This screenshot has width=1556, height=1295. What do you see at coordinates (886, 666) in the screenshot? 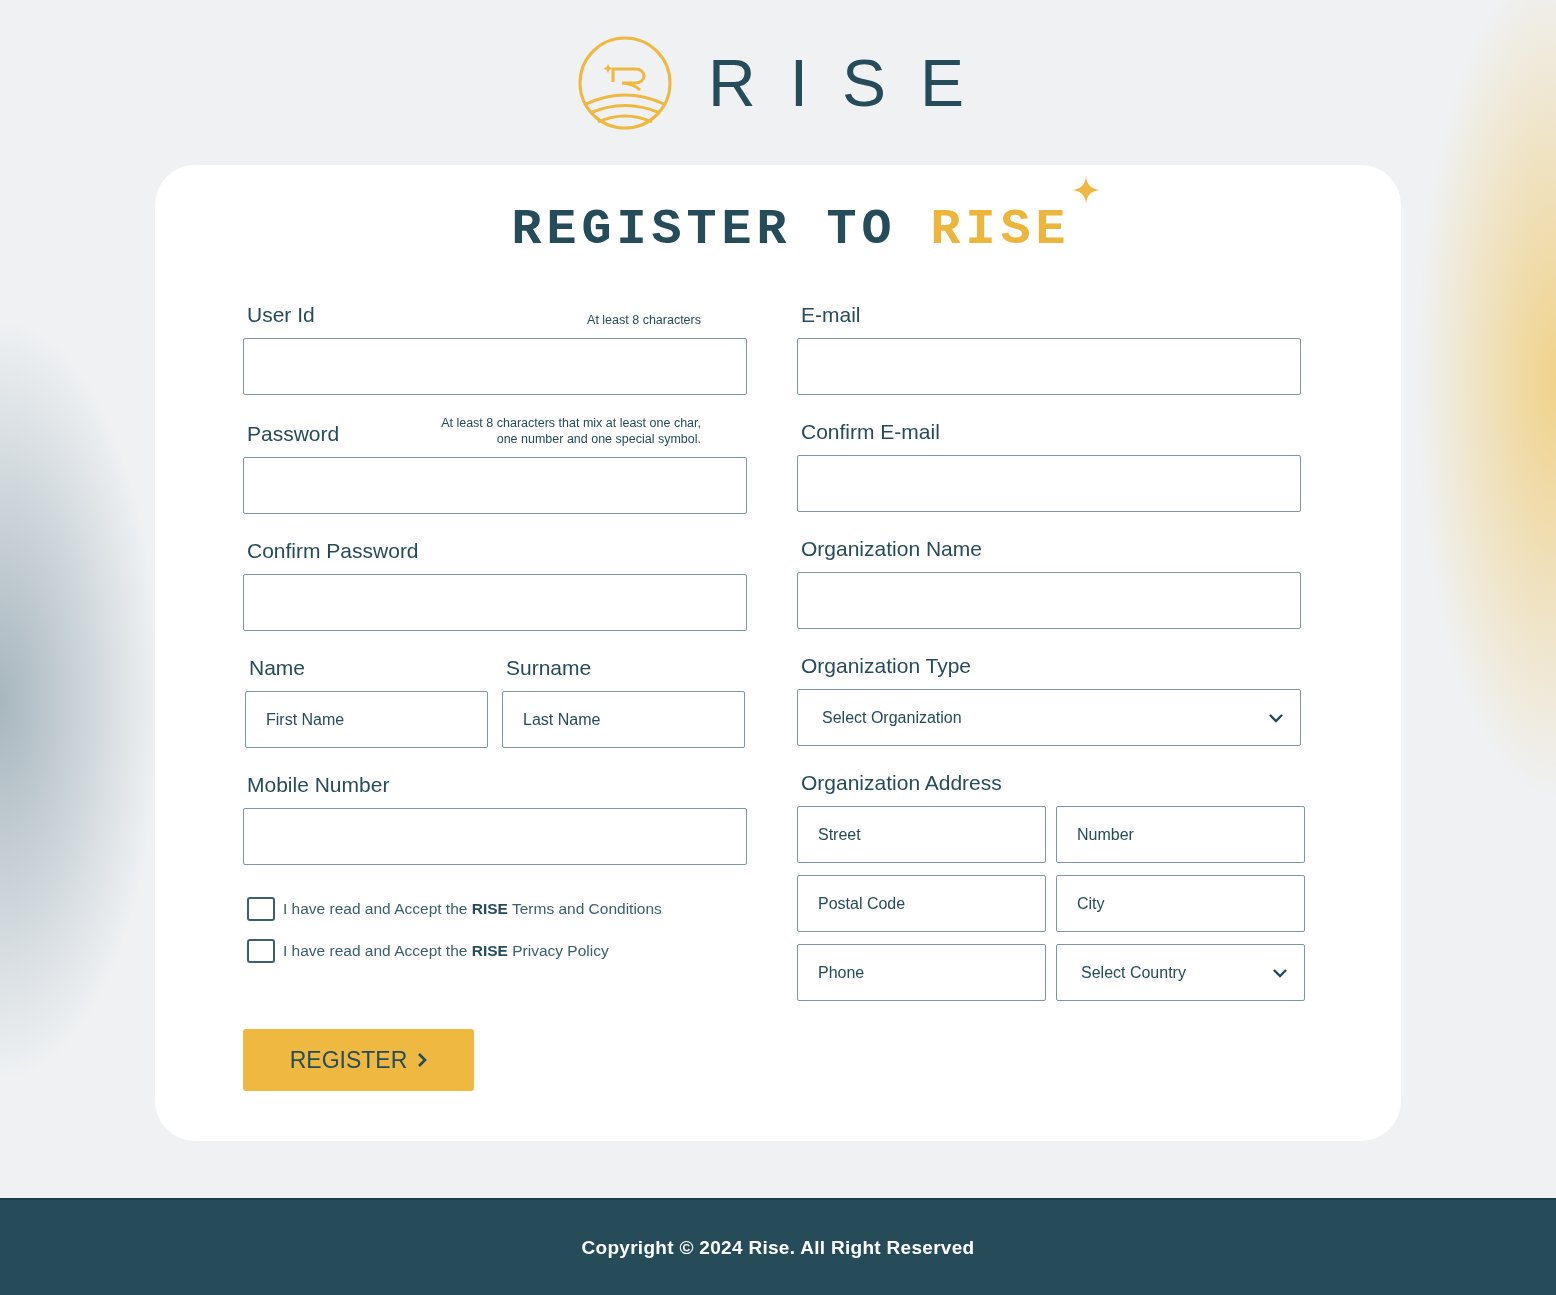
I see `field-label: Organization Type` at bounding box center [886, 666].